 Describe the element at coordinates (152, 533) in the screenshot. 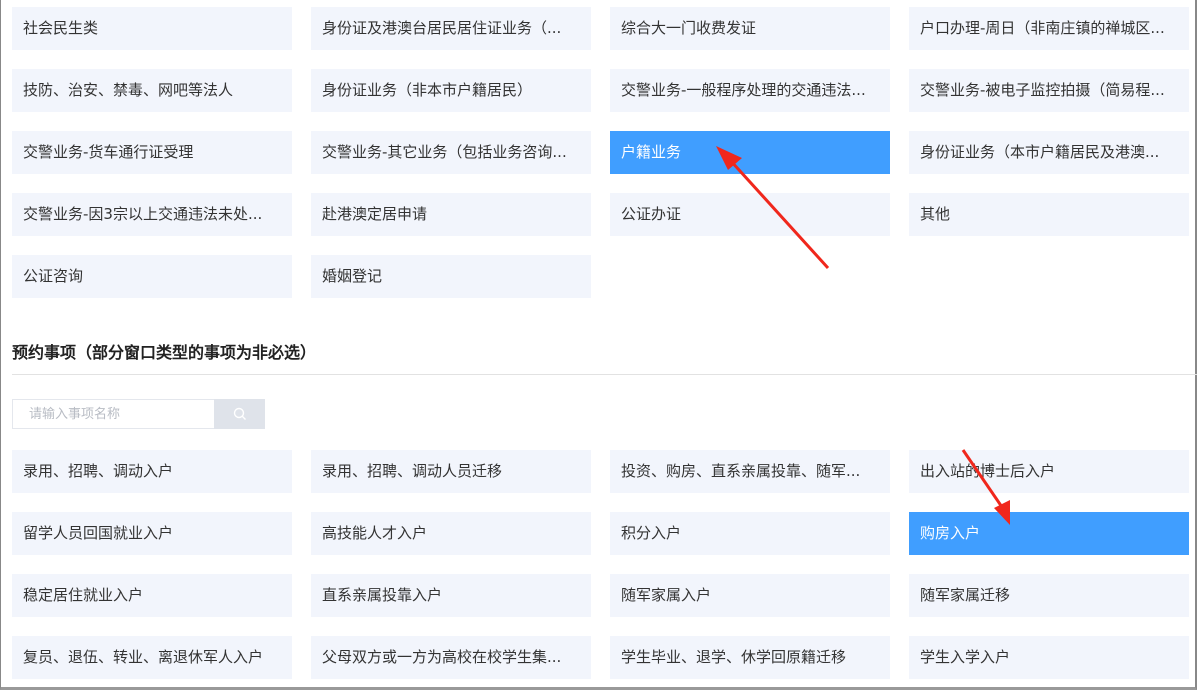

I see `matter-option: 留学人员回国就业入户` at that location.